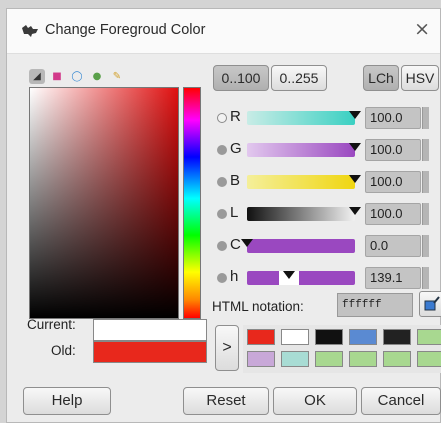 The height and width of the screenshot is (423, 441). What do you see at coordinates (375, 305) in the screenshot?
I see `html-notation-input: ffffff` at bounding box center [375, 305].